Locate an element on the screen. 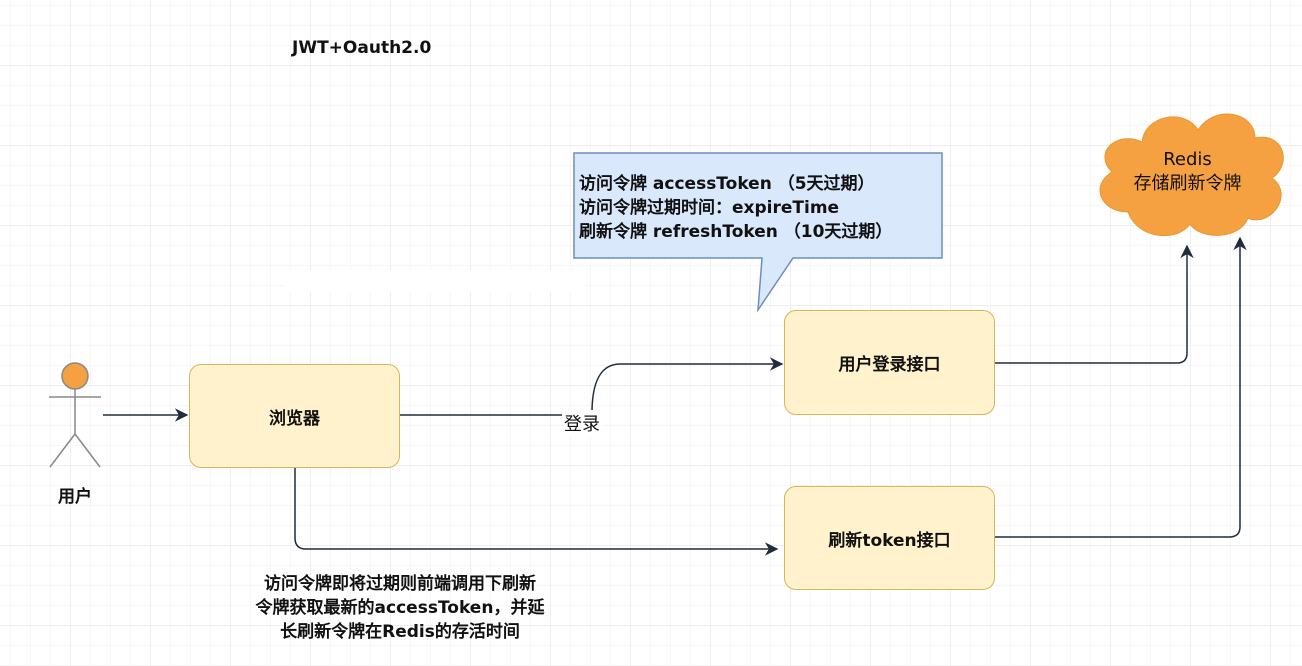 The width and height of the screenshot is (1302, 666). login-api-node: 用户登录接口 is located at coordinates (889, 362).